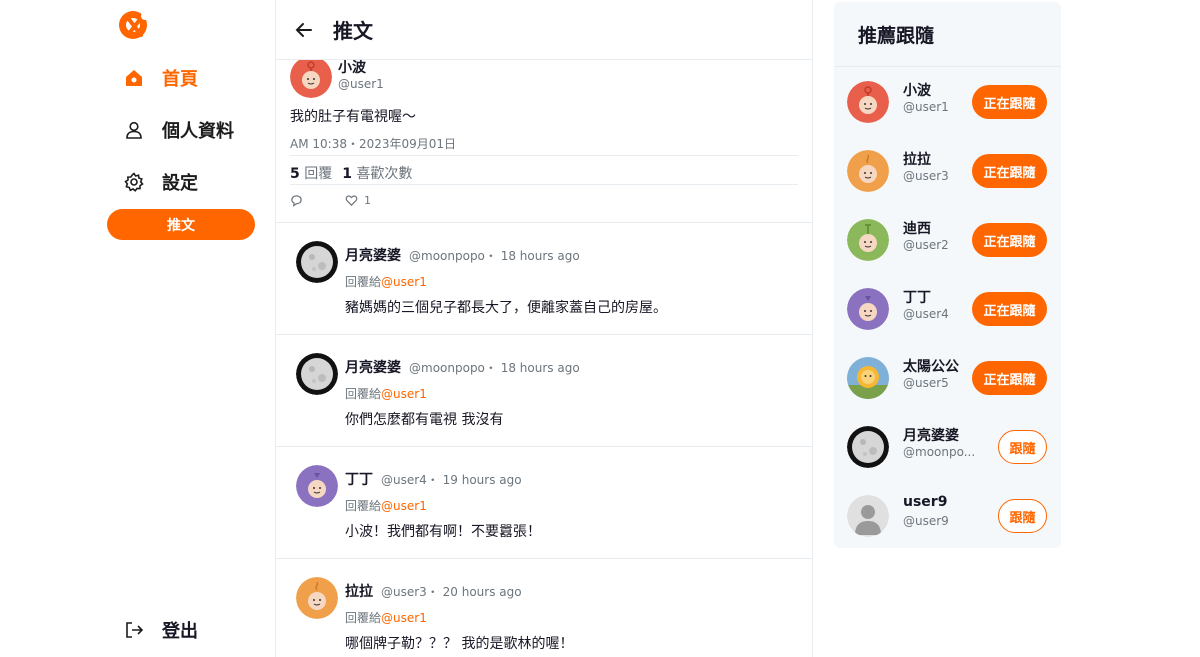 This screenshot has height=657, width=1200. I want to click on like-count: 1, so click(367, 200).